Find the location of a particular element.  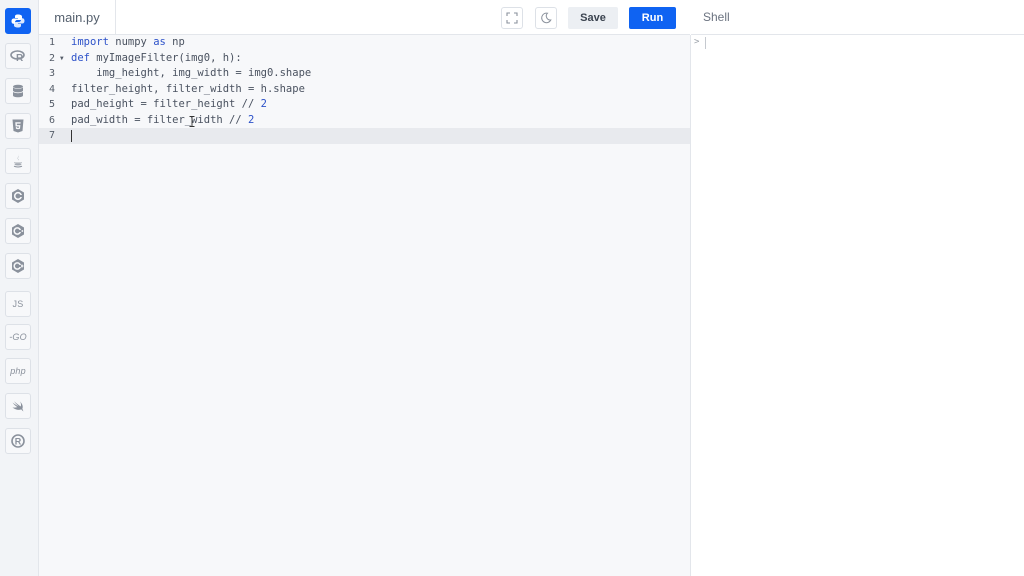

language-javascript: JS is located at coordinates (18, 304).